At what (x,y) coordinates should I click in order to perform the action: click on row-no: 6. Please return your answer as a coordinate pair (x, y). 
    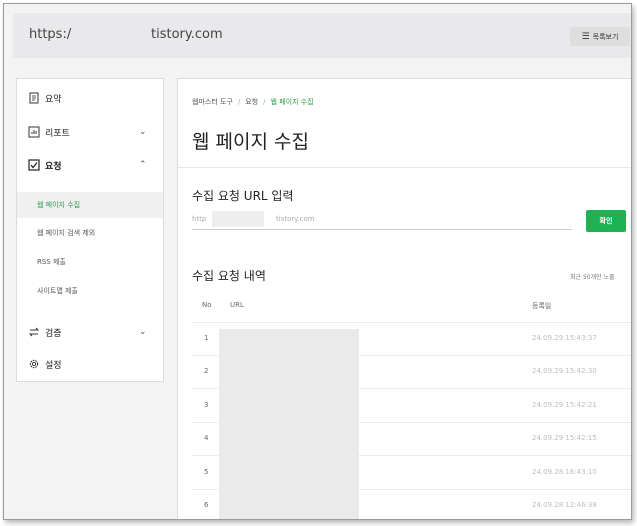
    Looking at the image, I should click on (206, 505).